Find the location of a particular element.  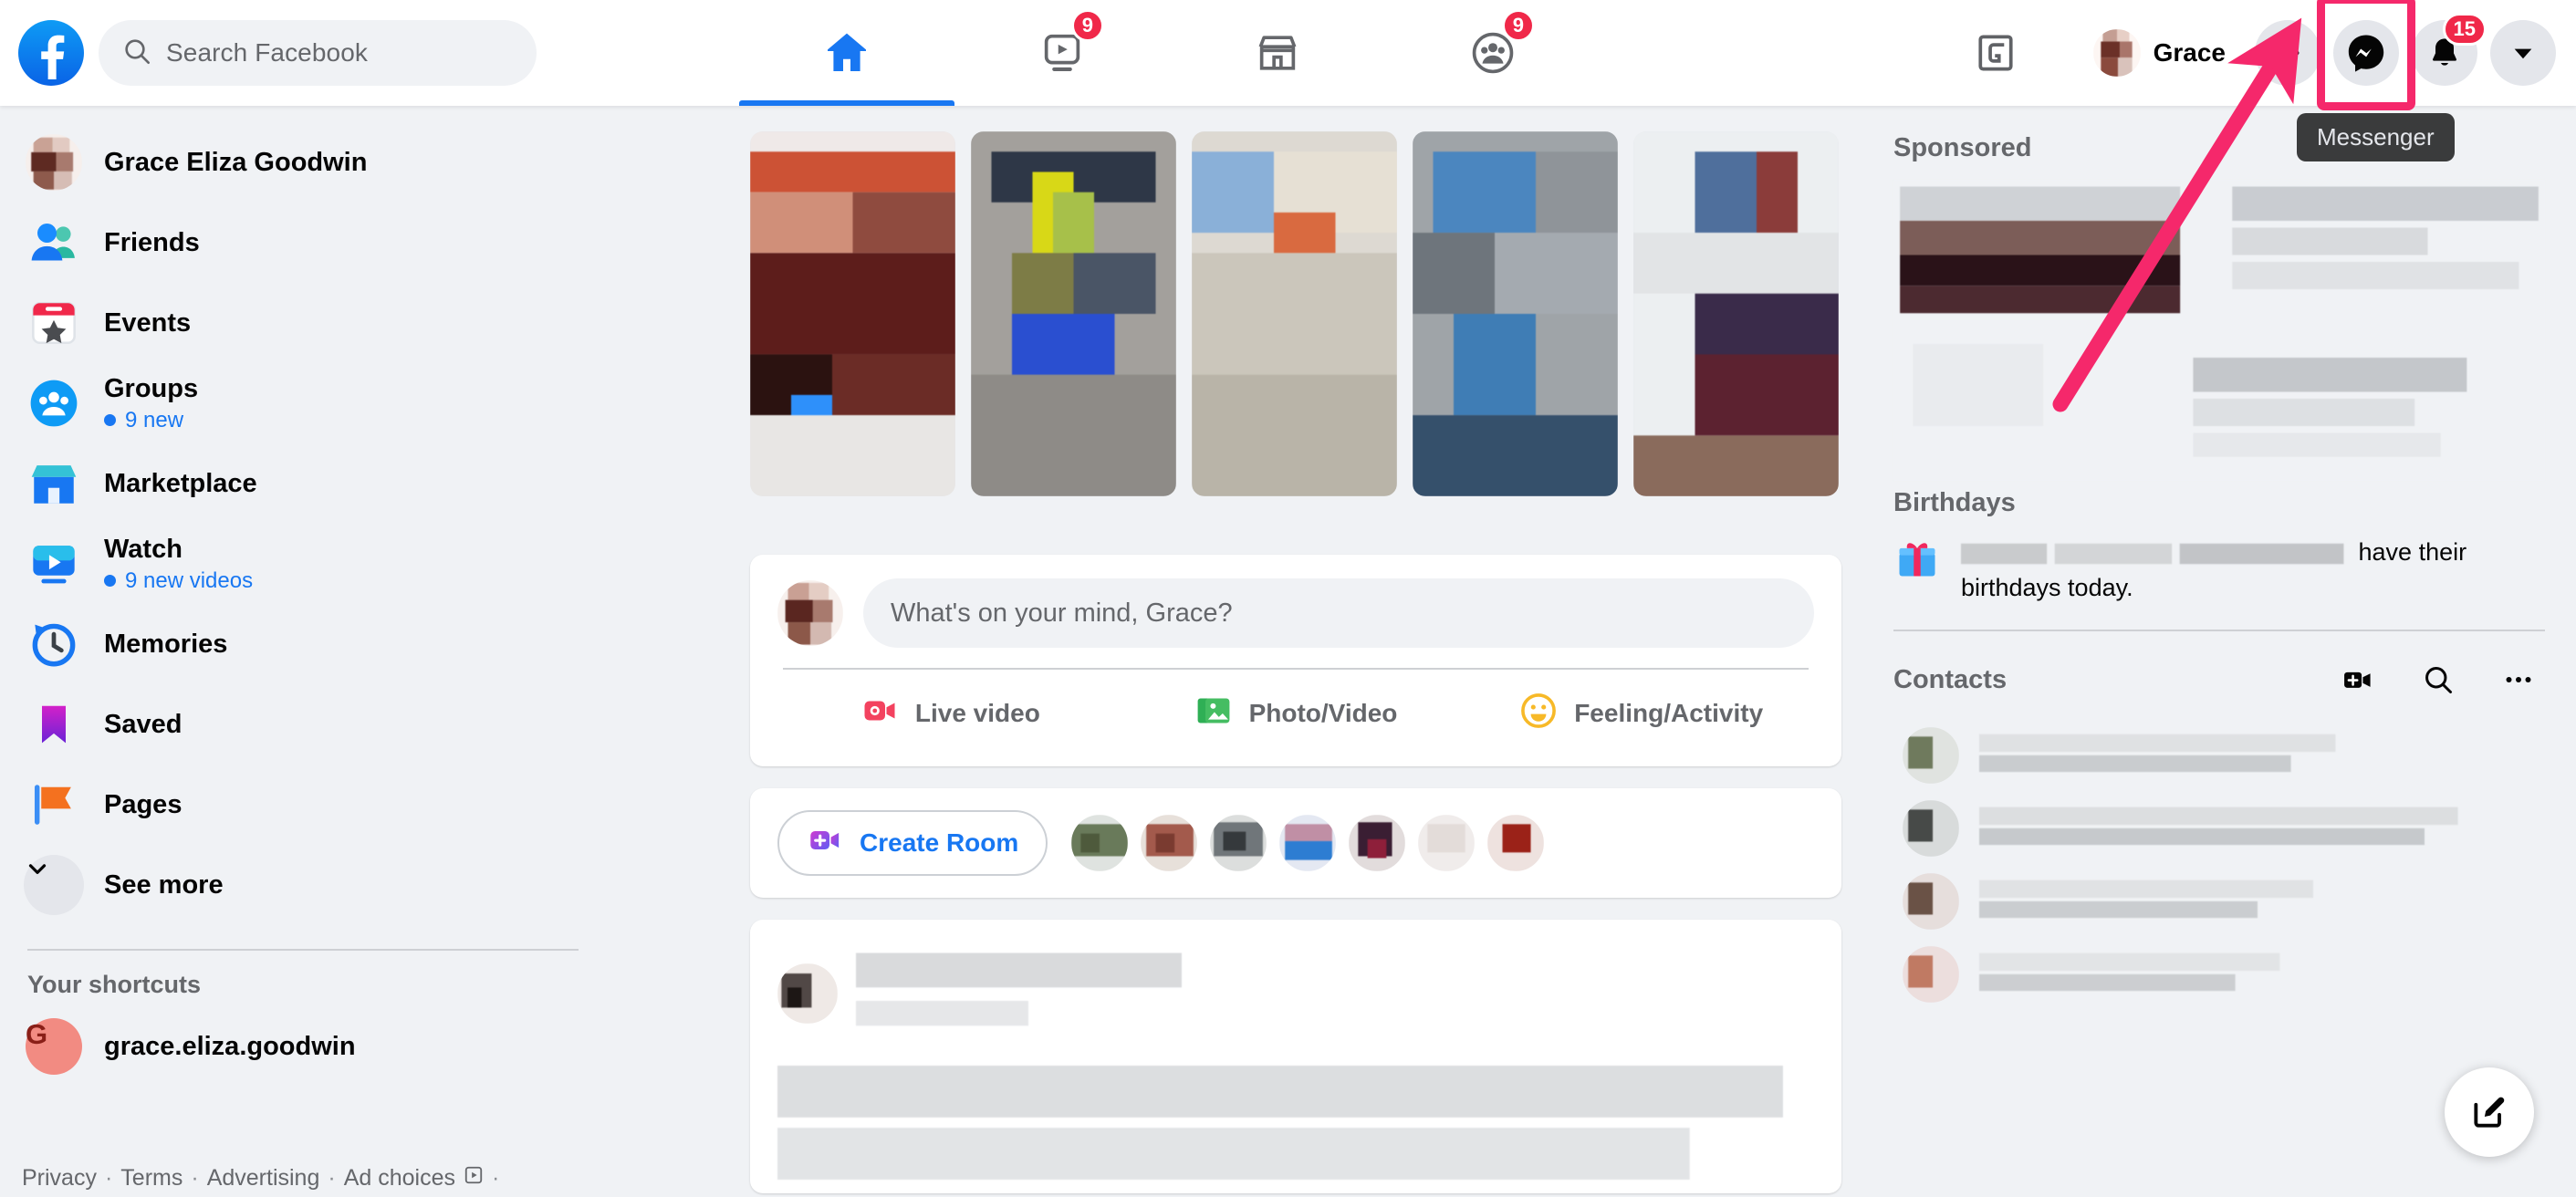

messenger-button is located at coordinates (2366, 53).